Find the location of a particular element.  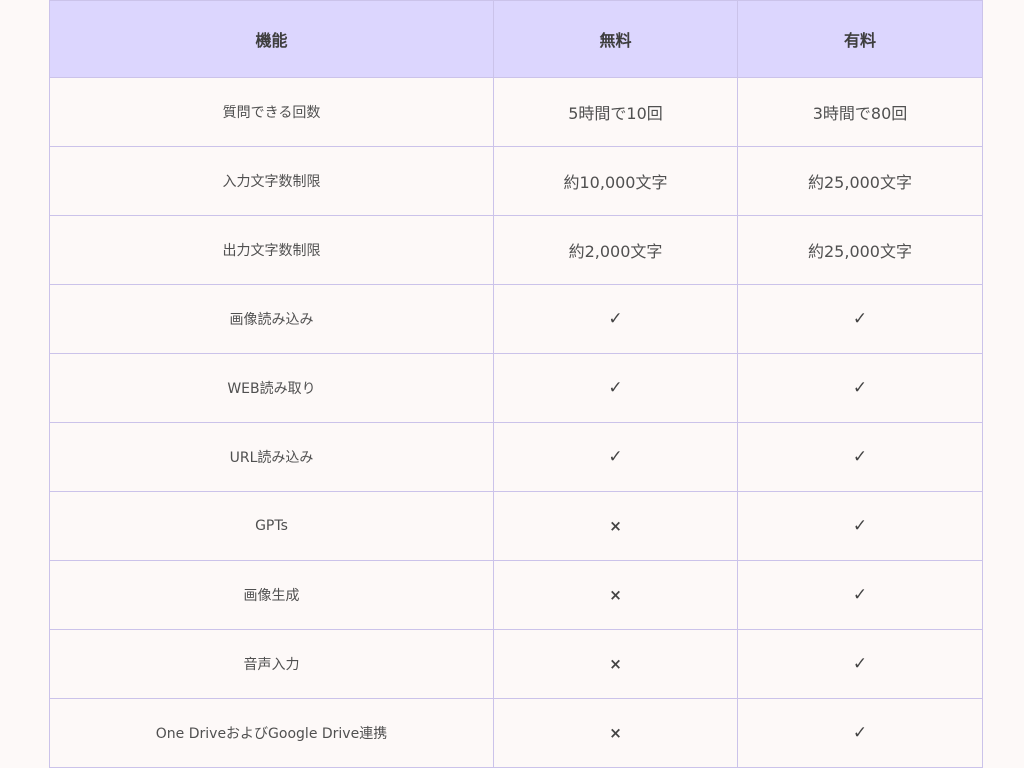

table-row: 出力文字数制限 約2,000文字 約25,000文字 is located at coordinates (516, 250).